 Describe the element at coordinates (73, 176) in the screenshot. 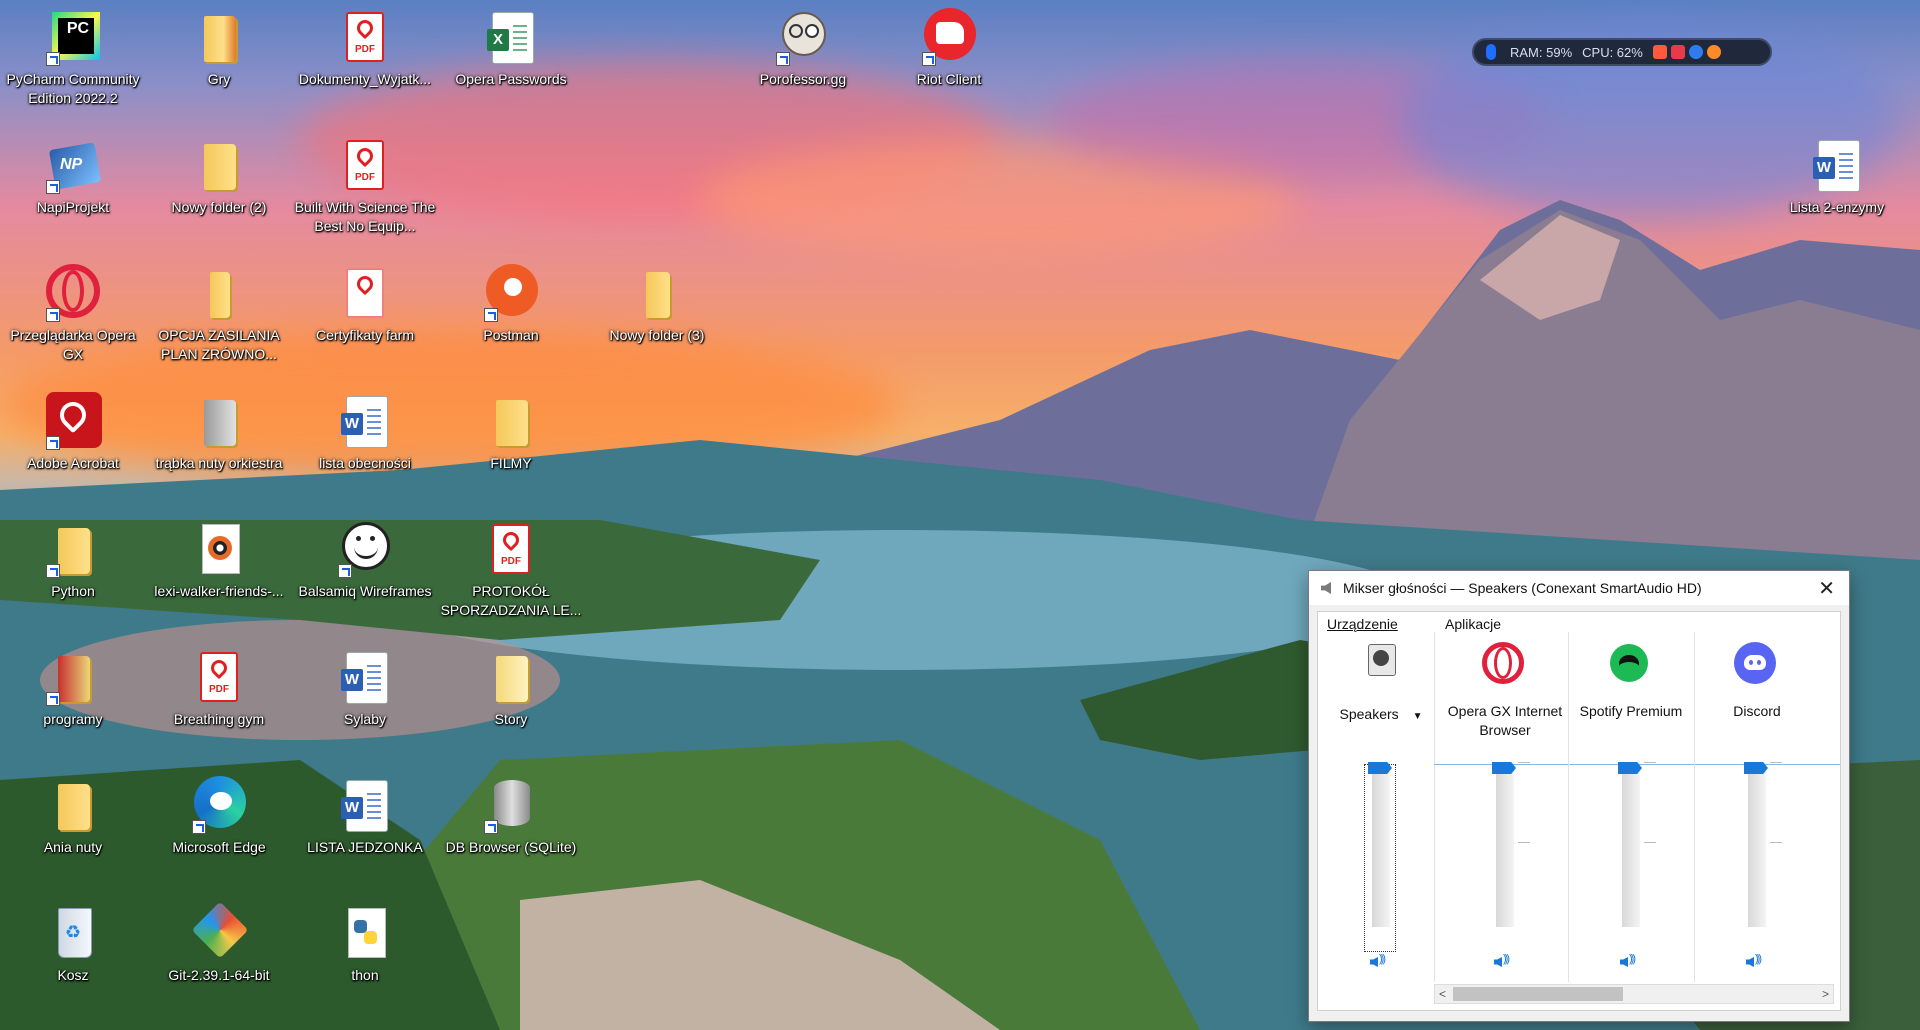

I see `desktop-icon-napiprojekt: NP NapiProjekt` at that location.